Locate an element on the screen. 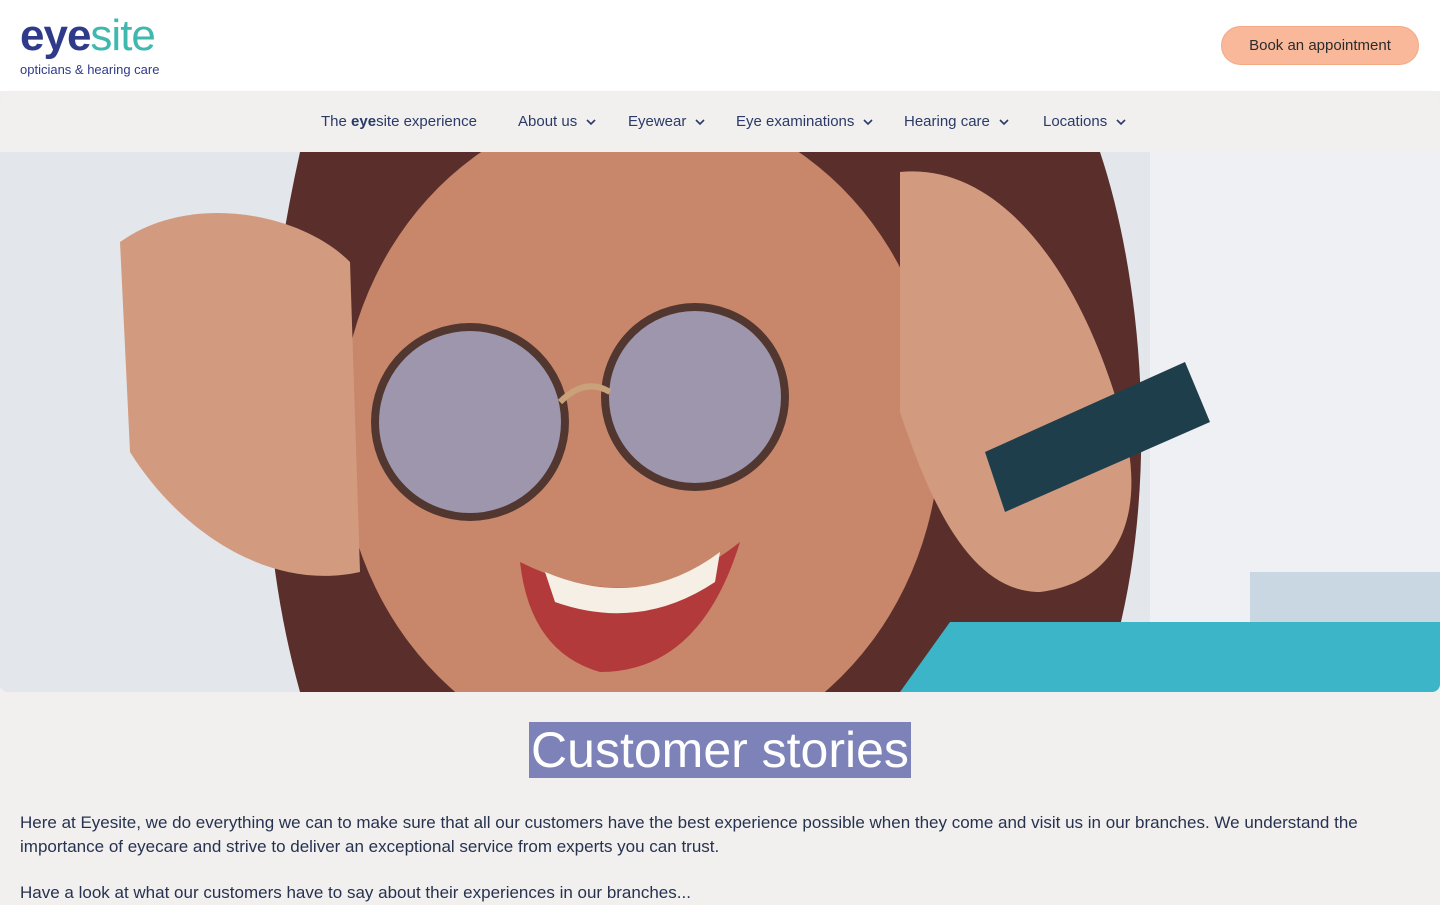 This screenshot has height=905, width=1440. title-section: Customer stories is located at coordinates (720, 750).